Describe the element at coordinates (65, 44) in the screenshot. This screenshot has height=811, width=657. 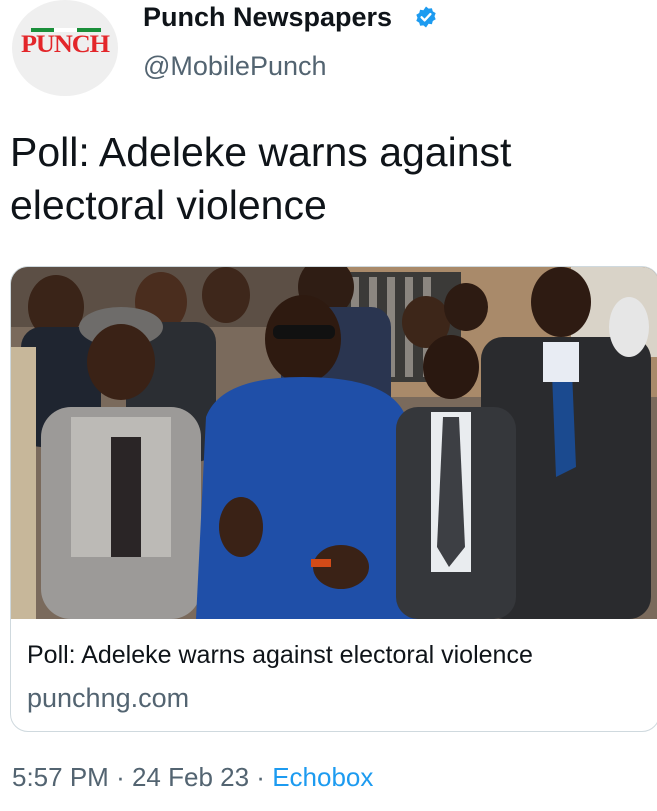
I see `avatar-logo-text: PUNCH` at that location.